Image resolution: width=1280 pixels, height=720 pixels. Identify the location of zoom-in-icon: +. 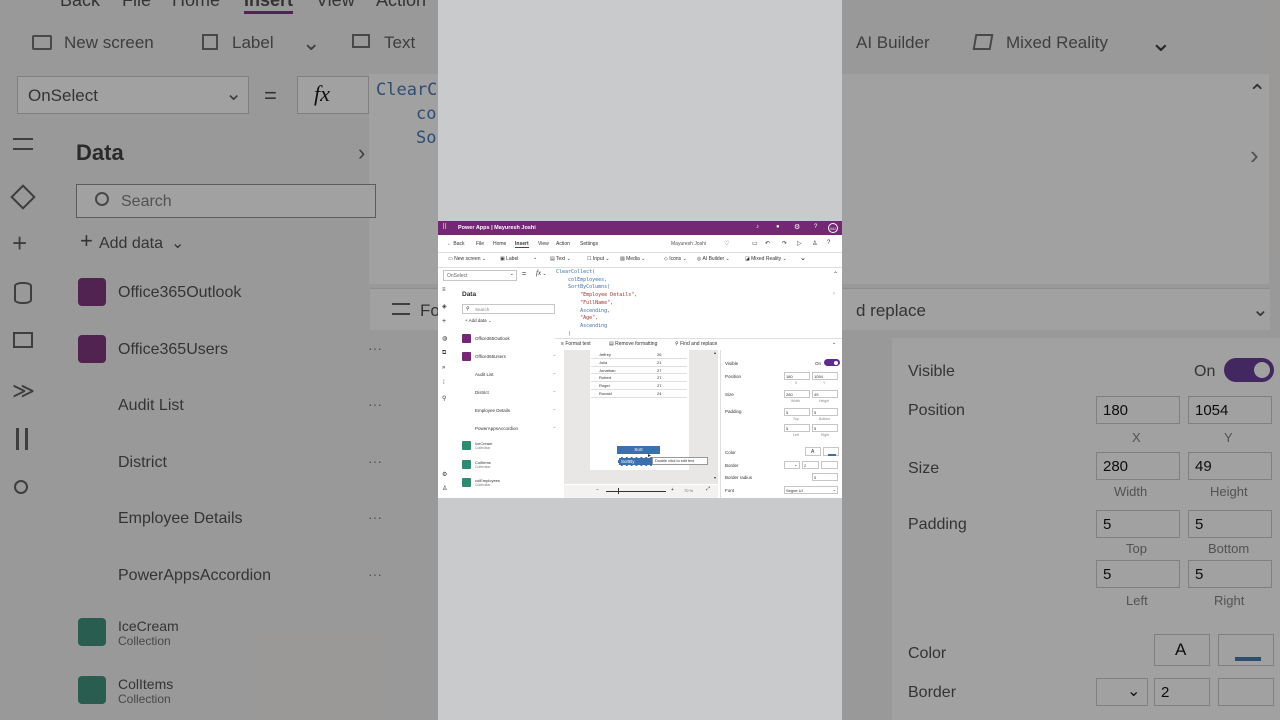
(672, 490).